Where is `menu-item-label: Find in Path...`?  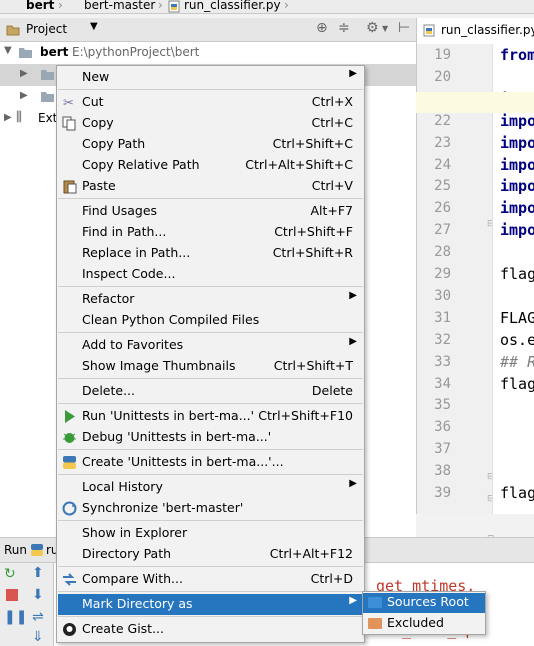
menu-item-label: Find in Path... is located at coordinates (124, 231).